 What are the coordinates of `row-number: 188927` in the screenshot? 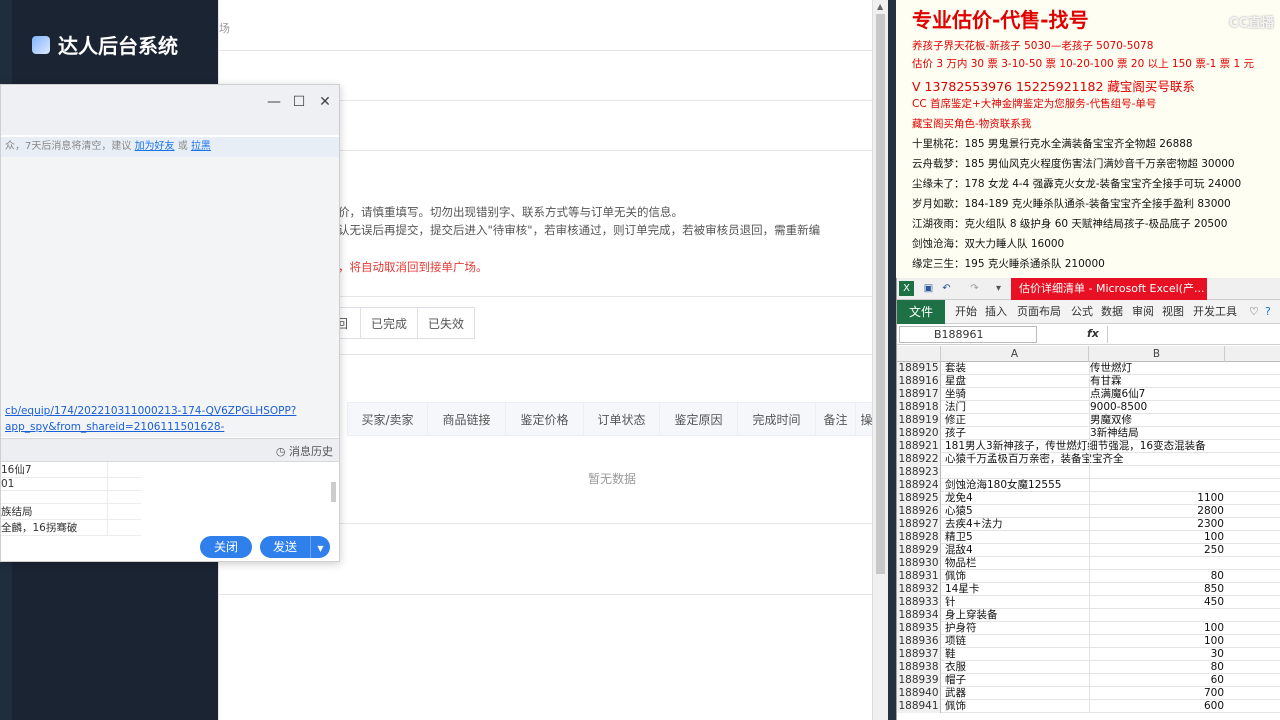 It's located at (919, 524).